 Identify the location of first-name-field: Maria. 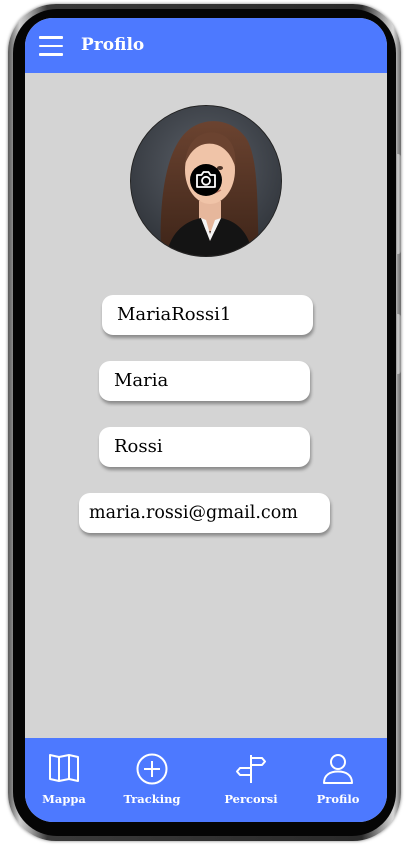
(204, 381).